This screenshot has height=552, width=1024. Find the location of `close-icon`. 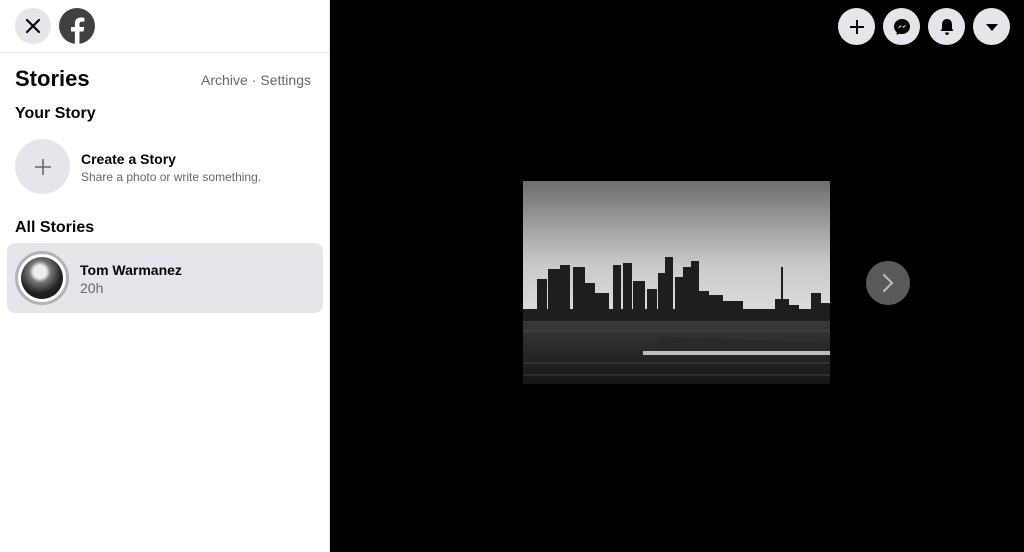

close-icon is located at coordinates (33, 26).